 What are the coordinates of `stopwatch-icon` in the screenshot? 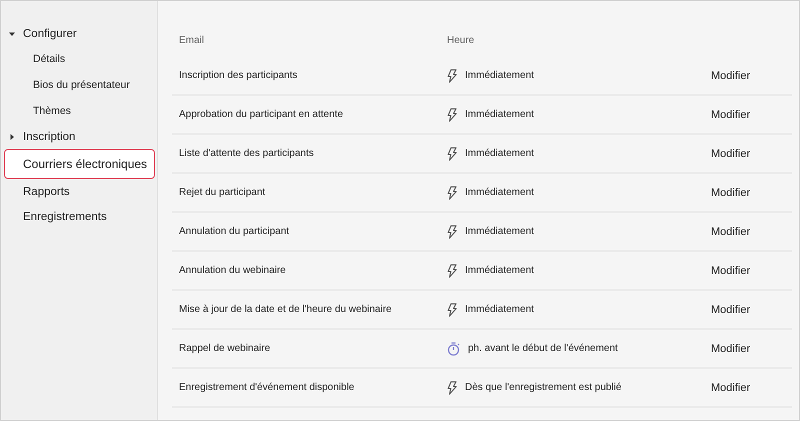 It's located at (453, 349).